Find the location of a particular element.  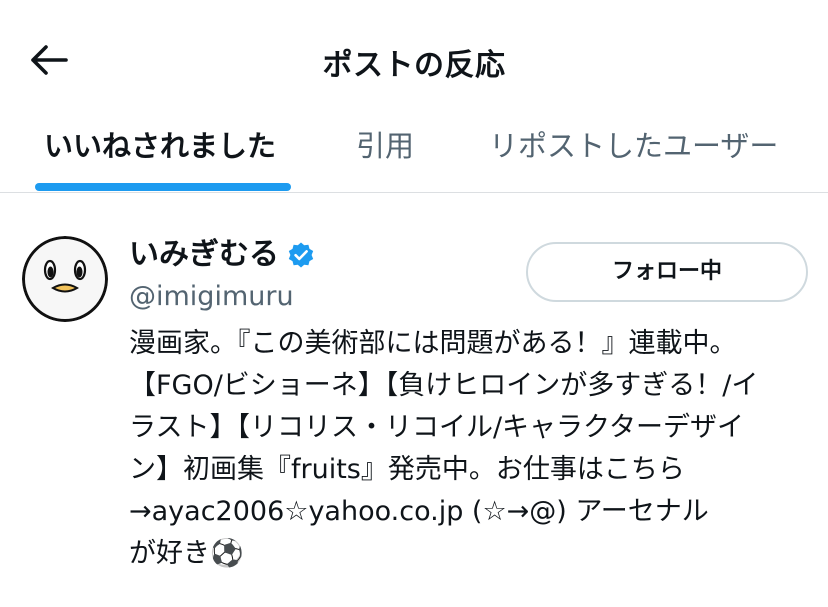

page-title: ポストの反応 is located at coordinates (414, 65).